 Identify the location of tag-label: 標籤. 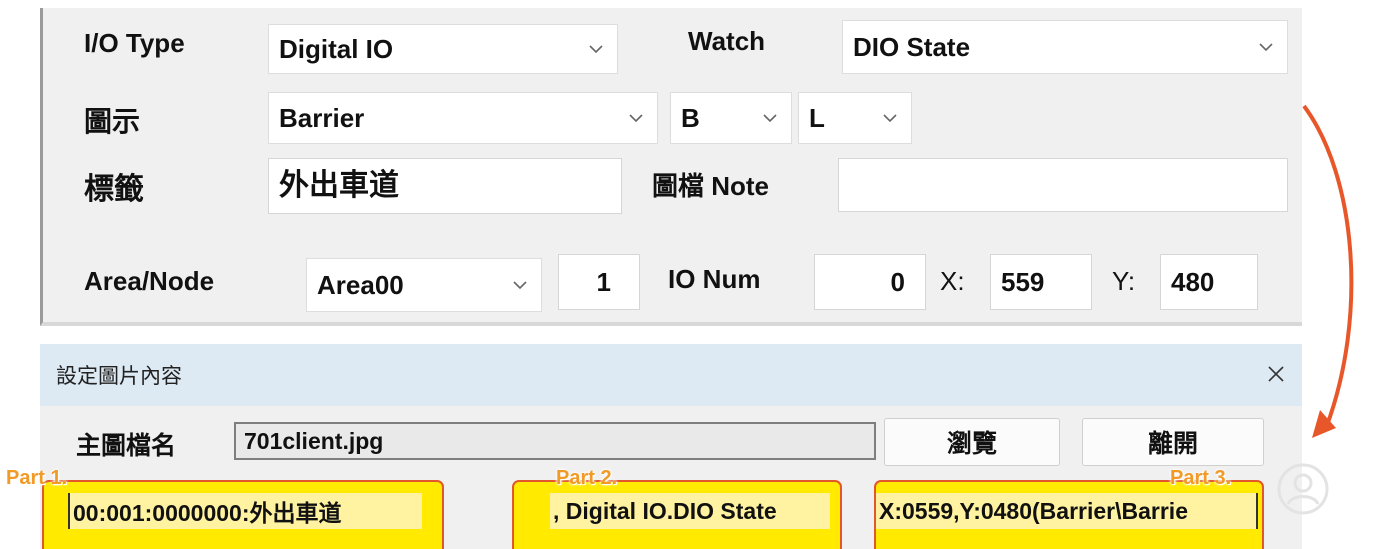
(114, 189).